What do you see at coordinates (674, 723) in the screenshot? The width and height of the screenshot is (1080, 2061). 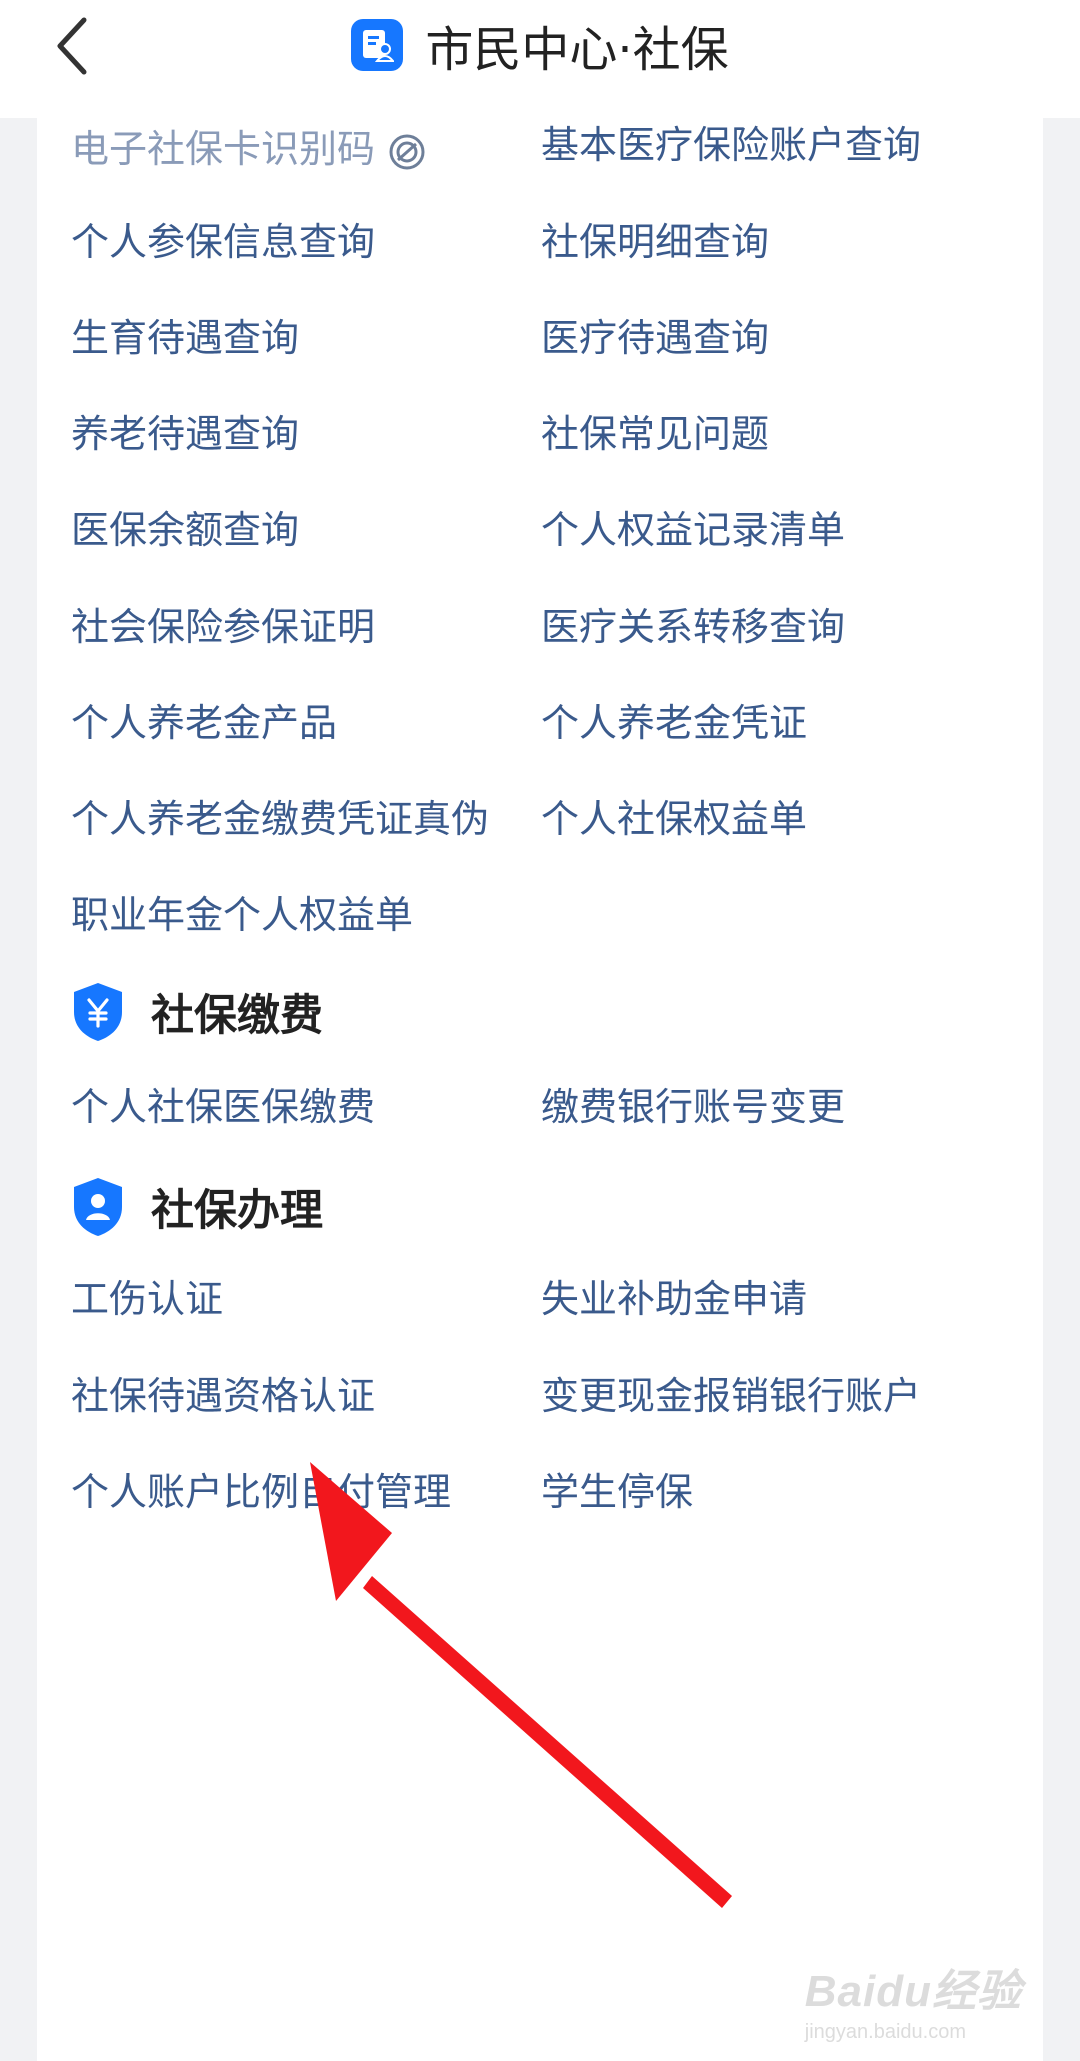 I see `list-item: 个人养老金凭证` at bounding box center [674, 723].